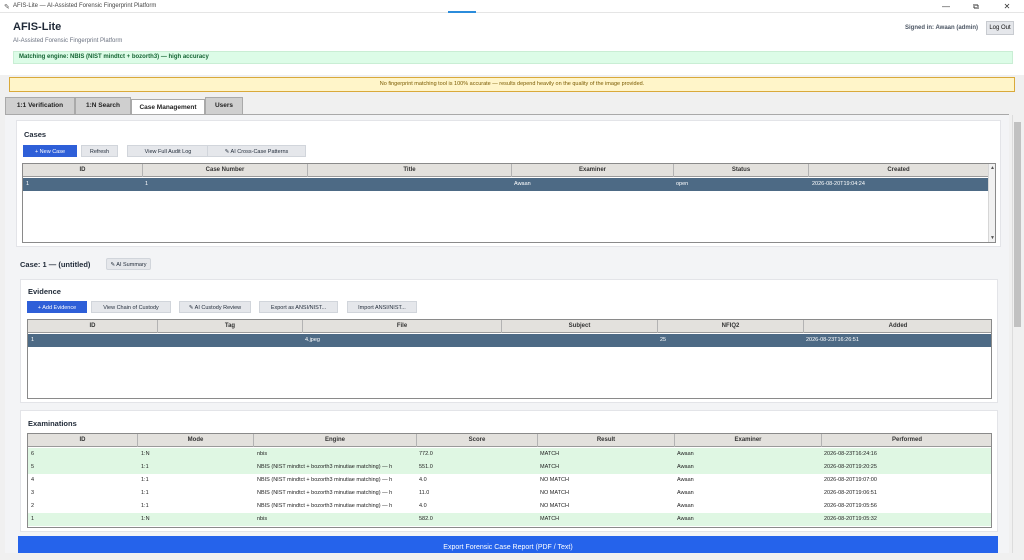 This screenshot has width=1024, height=560. What do you see at coordinates (50, 151) in the screenshot?
I see `new-case-button: + New Case` at bounding box center [50, 151].